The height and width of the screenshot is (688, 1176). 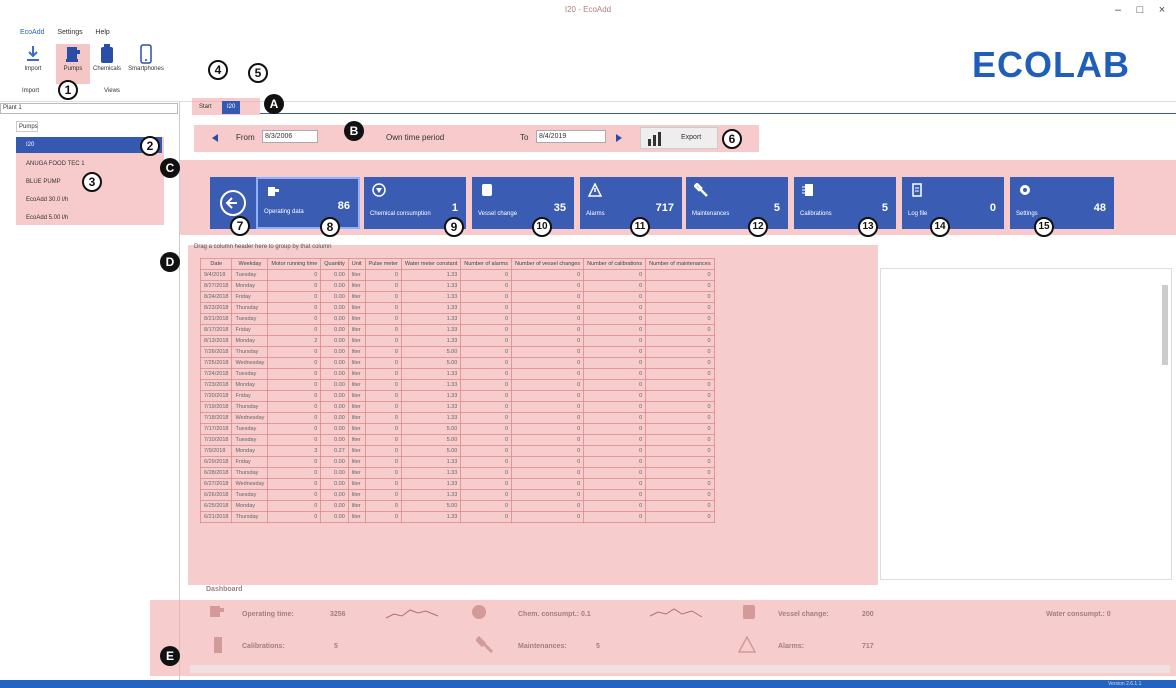 I want to click on tile-settings: Settings 48, so click(x=1062, y=203).